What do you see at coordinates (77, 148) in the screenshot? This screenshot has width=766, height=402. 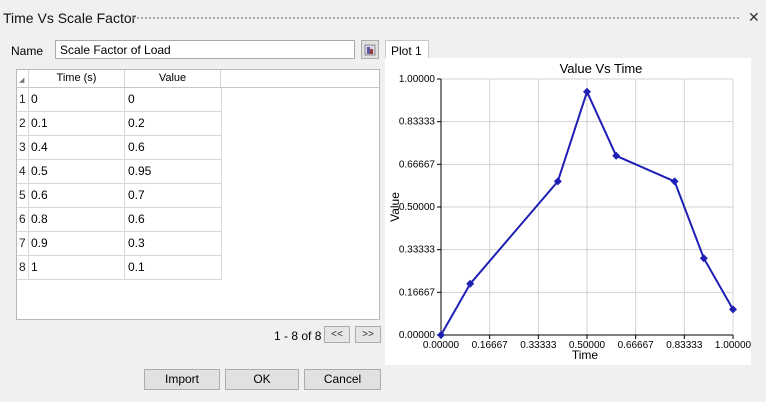 I see `cell-time: 0.4` at bounding box center [77, 148].